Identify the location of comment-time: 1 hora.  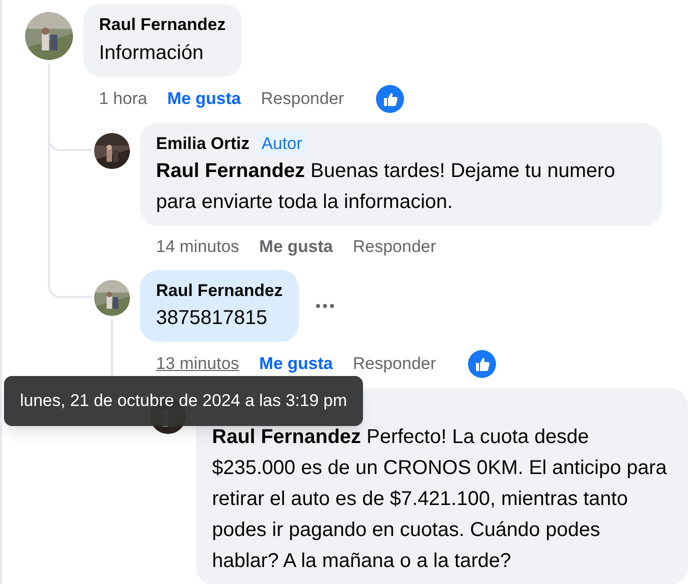
(123, 99).